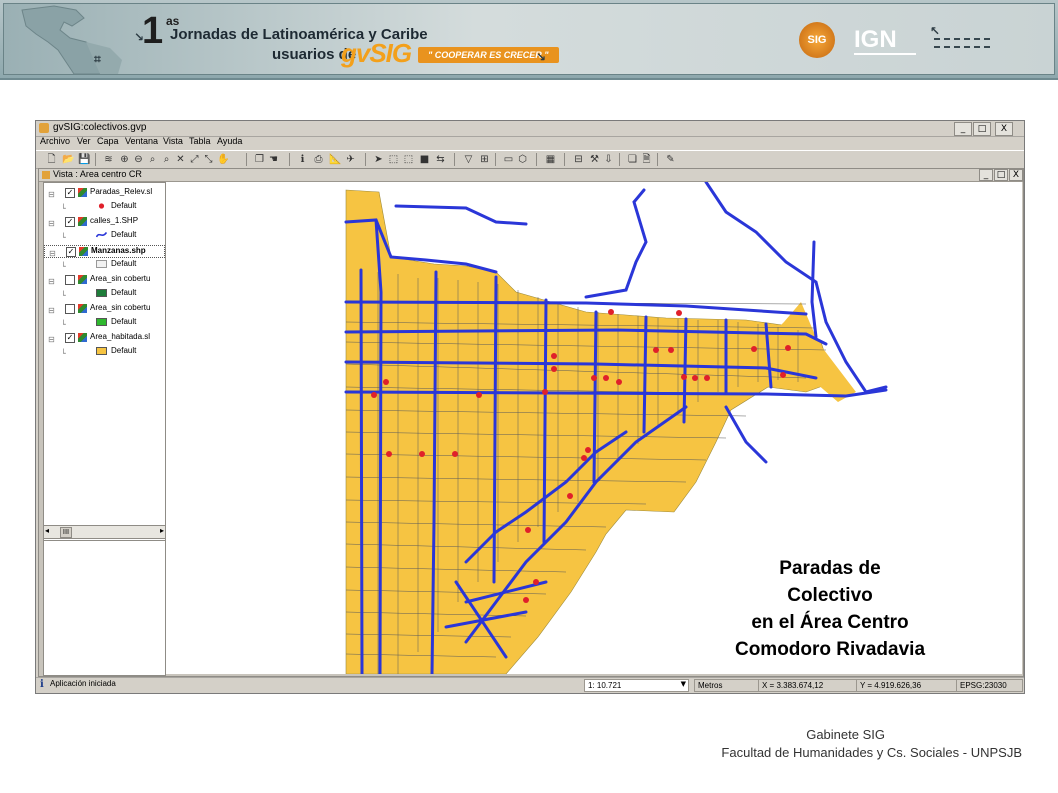  What do you see at coordinates (104, 222) in the screenshot?
I see `toc-layer-row: ⊟ ✓ calles_1.SHP` at bounding box center [104, 222].